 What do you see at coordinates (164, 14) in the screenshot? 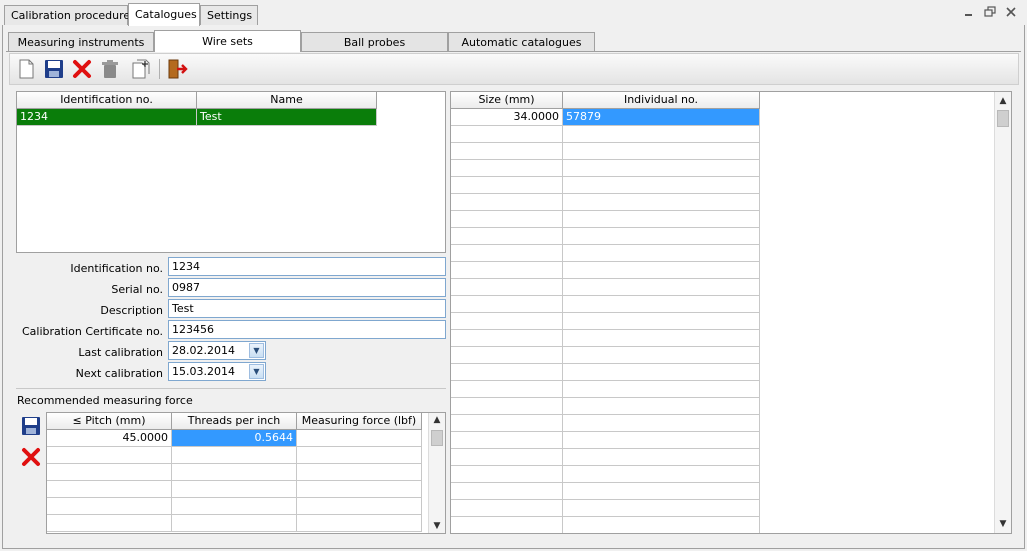
I see `tab-catalogues: Catalogues` at bounding box center [164, 14].